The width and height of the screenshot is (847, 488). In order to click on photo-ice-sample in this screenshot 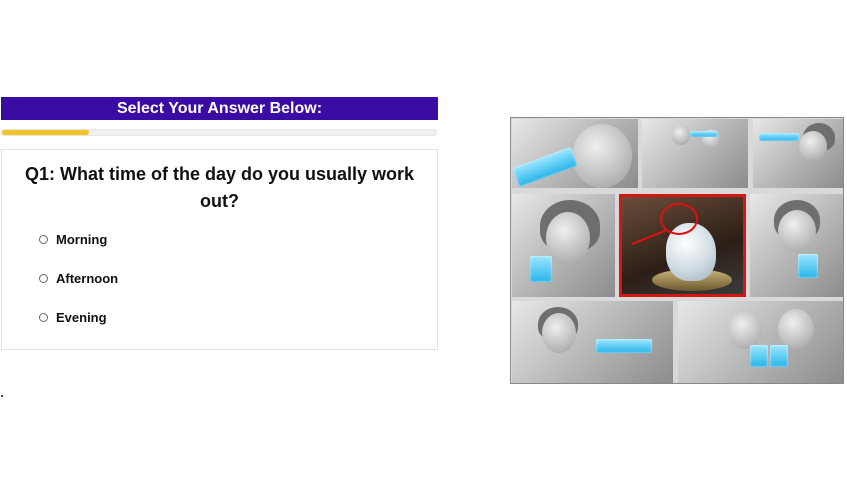, I will do `click(682, 245)`.